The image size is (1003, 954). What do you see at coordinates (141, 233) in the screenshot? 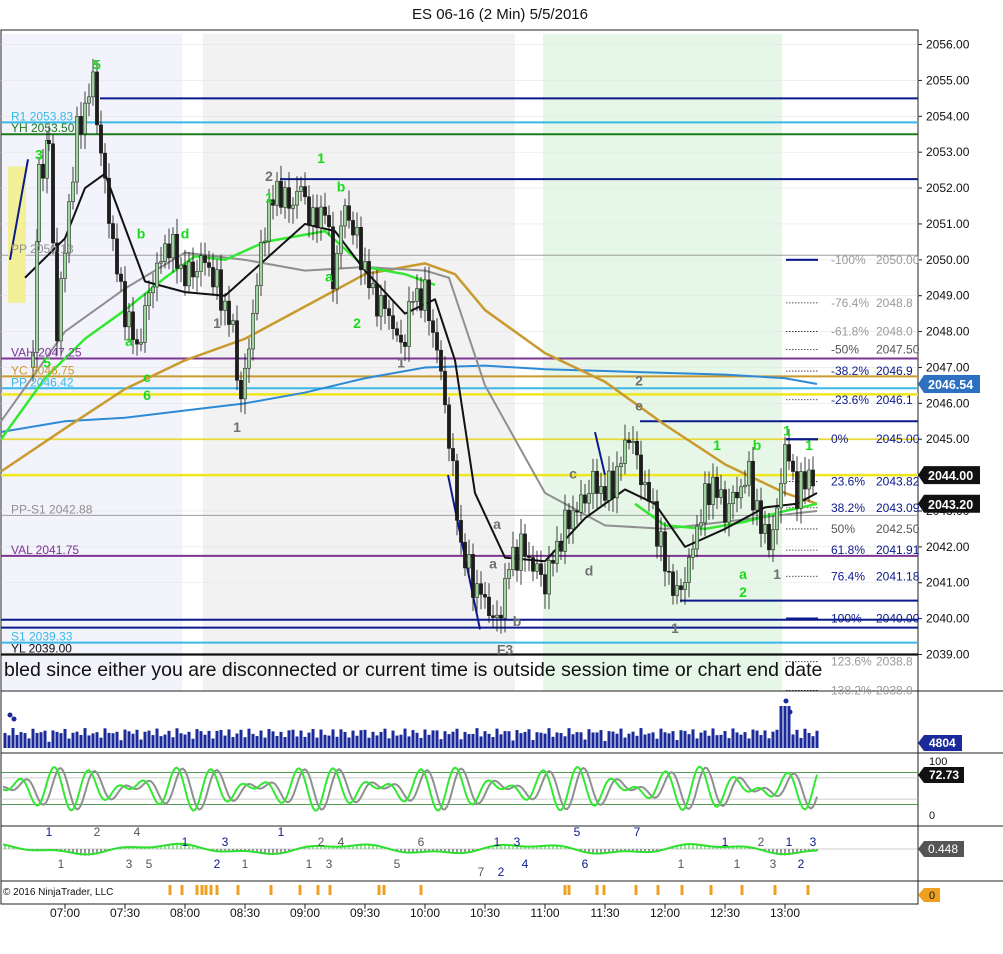
I see `wave-label: b` at bounding box center [141, 233].